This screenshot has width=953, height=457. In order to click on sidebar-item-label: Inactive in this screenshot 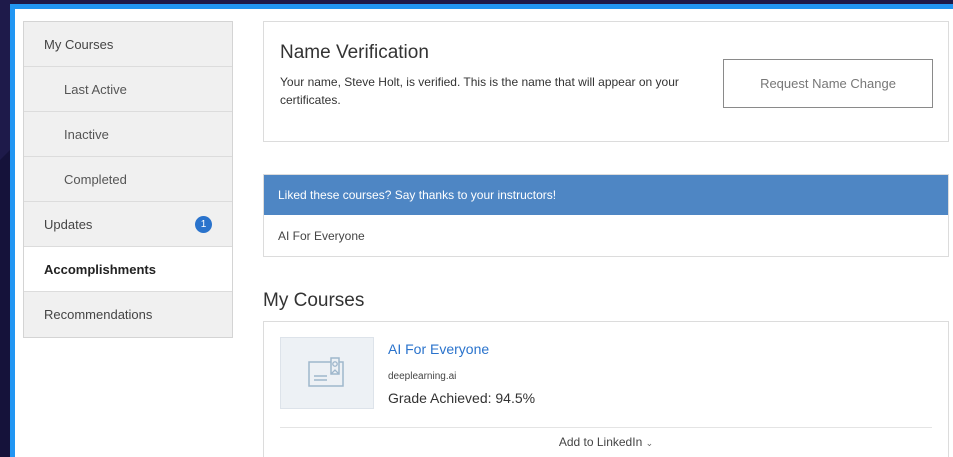, I will do `click(86, 134)`.